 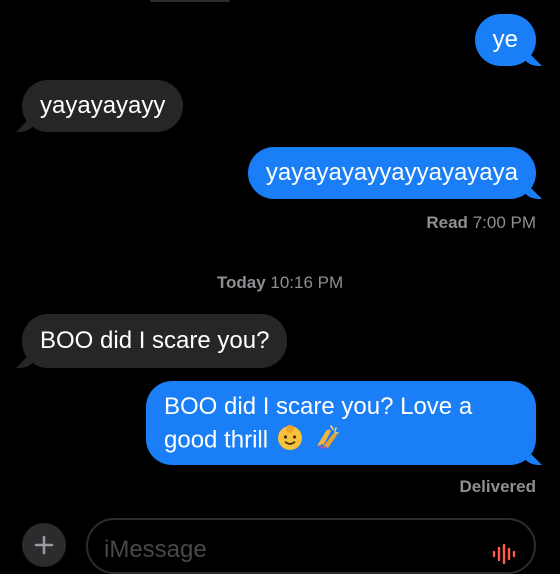 I want to click on top-divider, so click(x=190, y=1).